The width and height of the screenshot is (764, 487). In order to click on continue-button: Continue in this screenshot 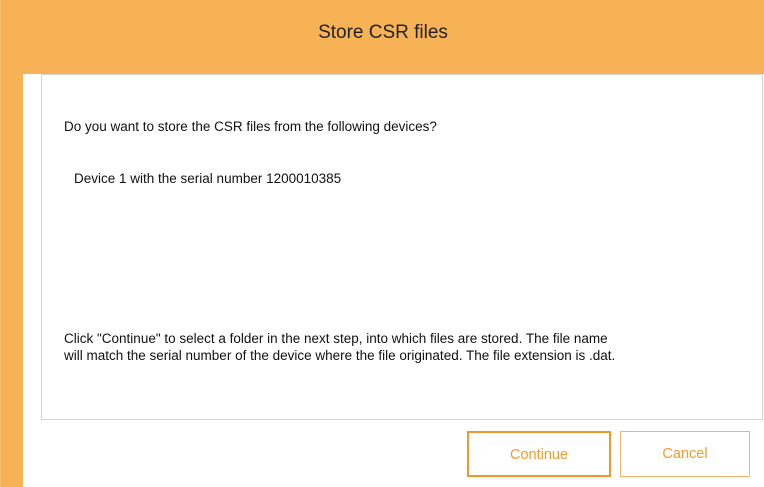, I will do `click(539, 454)`.